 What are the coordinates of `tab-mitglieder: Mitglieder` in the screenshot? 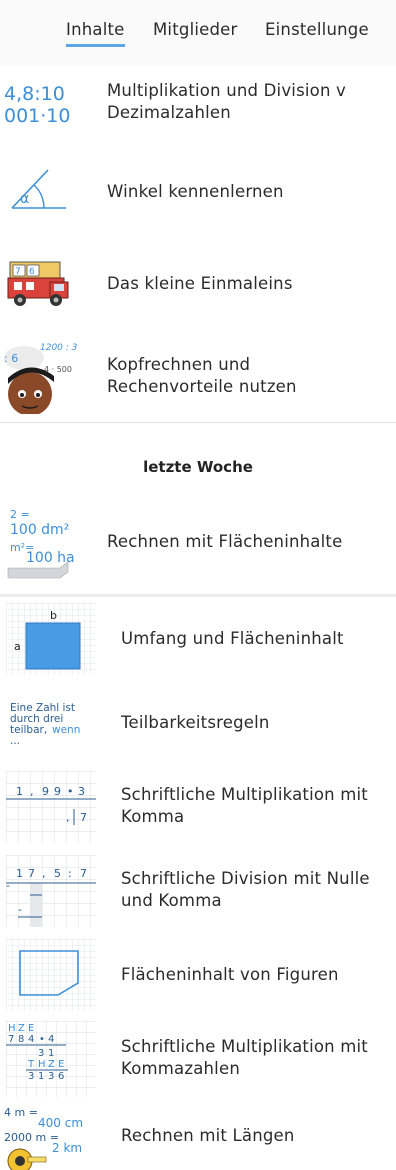 It's located at (195, 29).